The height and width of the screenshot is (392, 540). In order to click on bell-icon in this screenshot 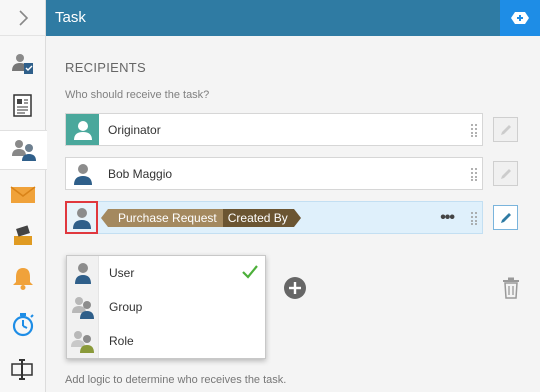, I will do `click(23, 279)`.